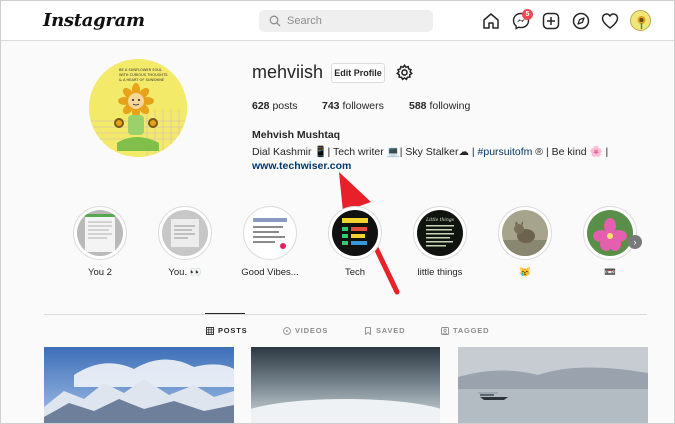 Image resolution: width=675 pixels, height=424 pixels. Describe the element at coordinates (391, 330) in the screenshot. I see `tab-label: SAVED` at that location.